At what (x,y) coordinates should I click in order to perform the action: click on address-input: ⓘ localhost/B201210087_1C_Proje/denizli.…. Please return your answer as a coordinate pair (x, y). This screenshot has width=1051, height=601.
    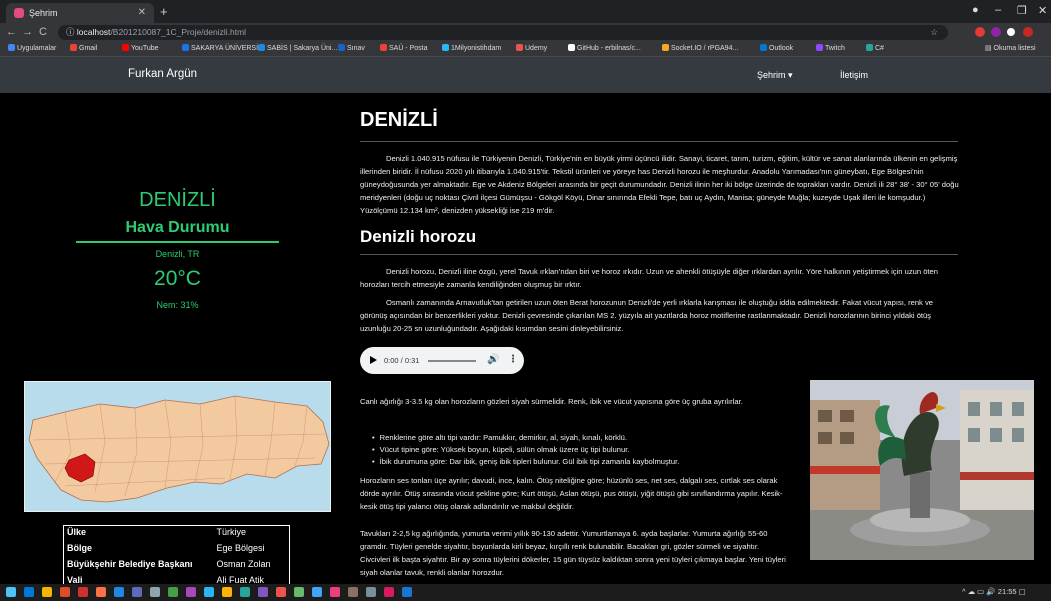
    Looking at the image, I should click on (503, 32).